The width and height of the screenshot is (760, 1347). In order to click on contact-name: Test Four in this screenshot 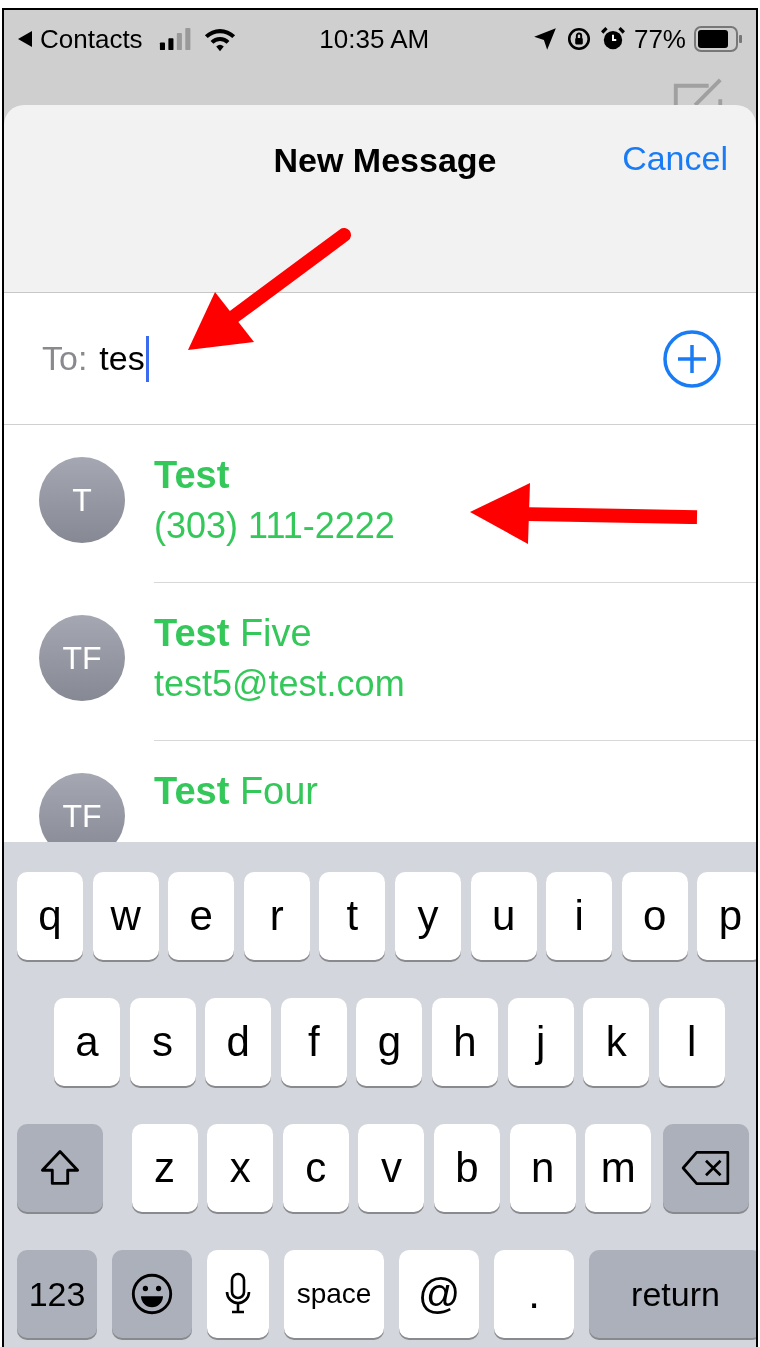, I will do `click(236, 791)`.